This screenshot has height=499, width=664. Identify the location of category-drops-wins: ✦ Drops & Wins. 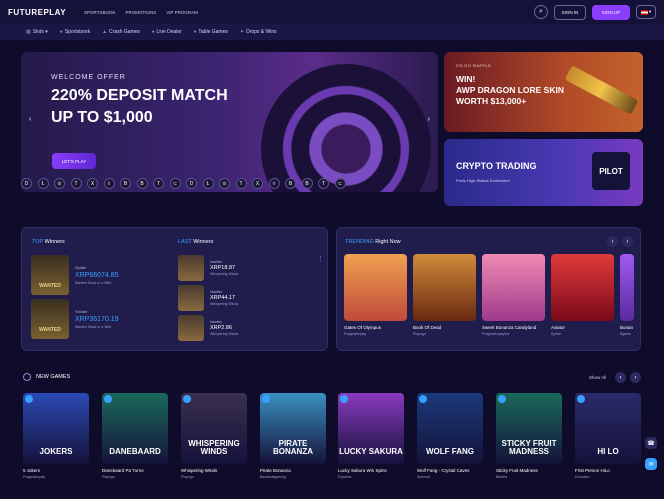
(258, 32).